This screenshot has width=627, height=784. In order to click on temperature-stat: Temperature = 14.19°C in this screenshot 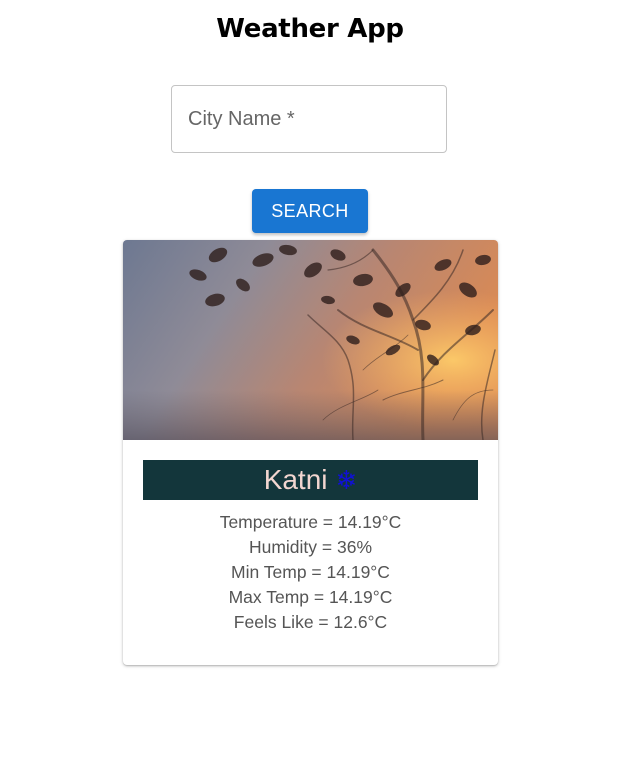, I will do `click(310, 522)`.